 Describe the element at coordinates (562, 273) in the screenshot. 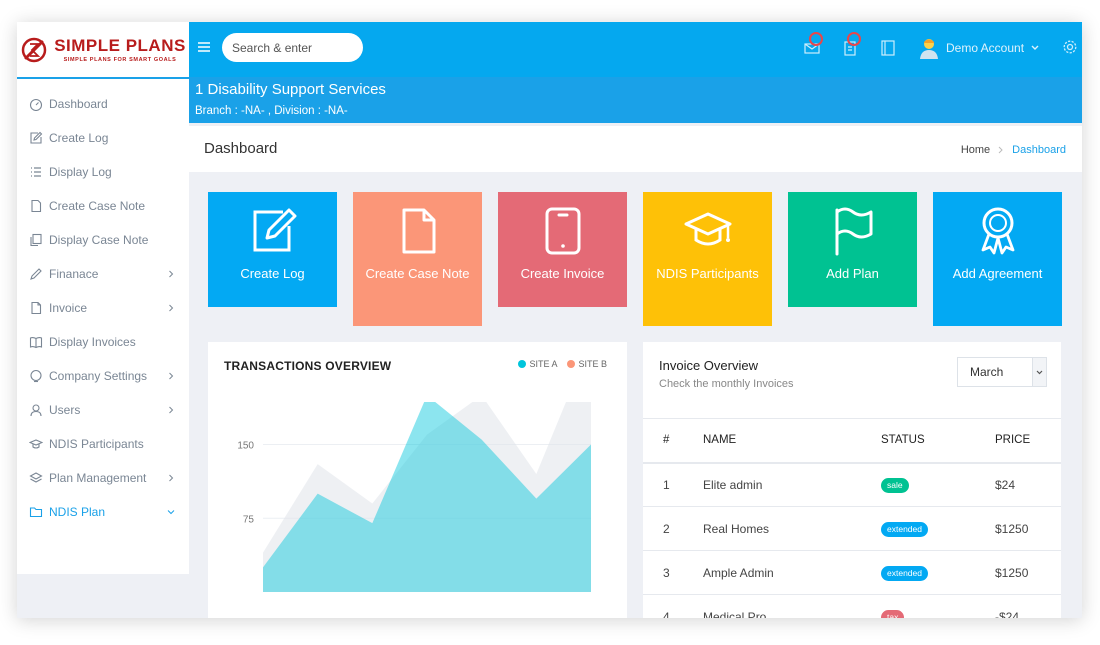

I see `tile-label: Create Invoice` at that location.